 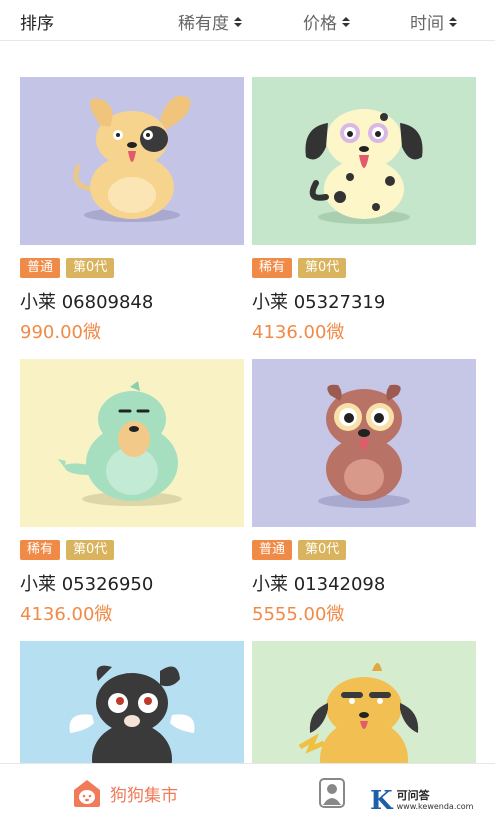 I want to click on dog-price: 990.00微, so click(x=60, y=332).